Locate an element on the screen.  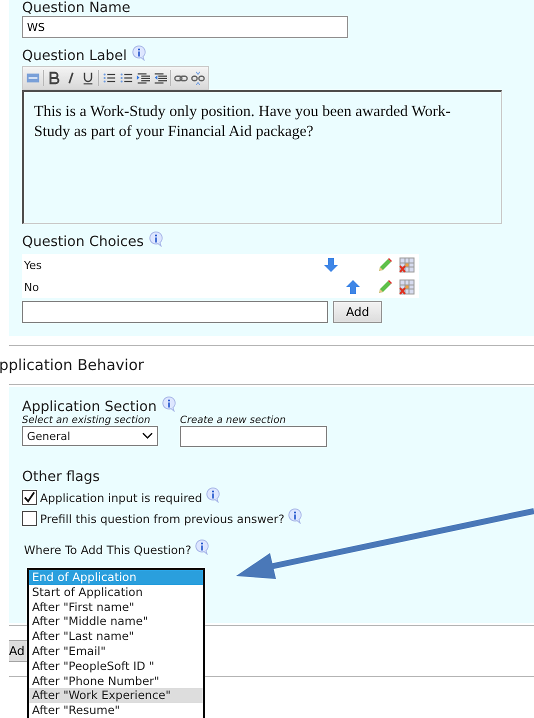
field-label: Question Label is located at coordinates (74, 56).